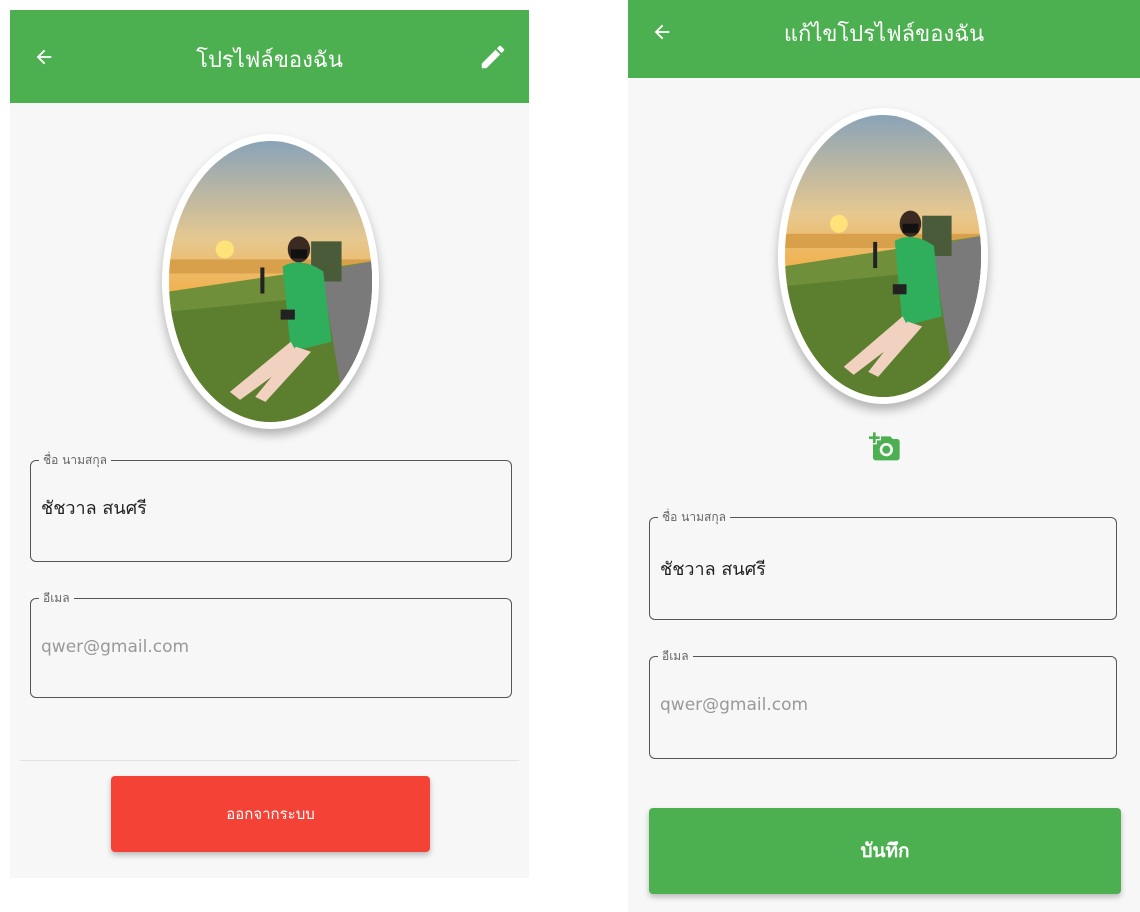 The image size is (1140, 912). I want to click on app-bar: แก้ไขโปรไฟล์ของฉัน, so click(884, 39).